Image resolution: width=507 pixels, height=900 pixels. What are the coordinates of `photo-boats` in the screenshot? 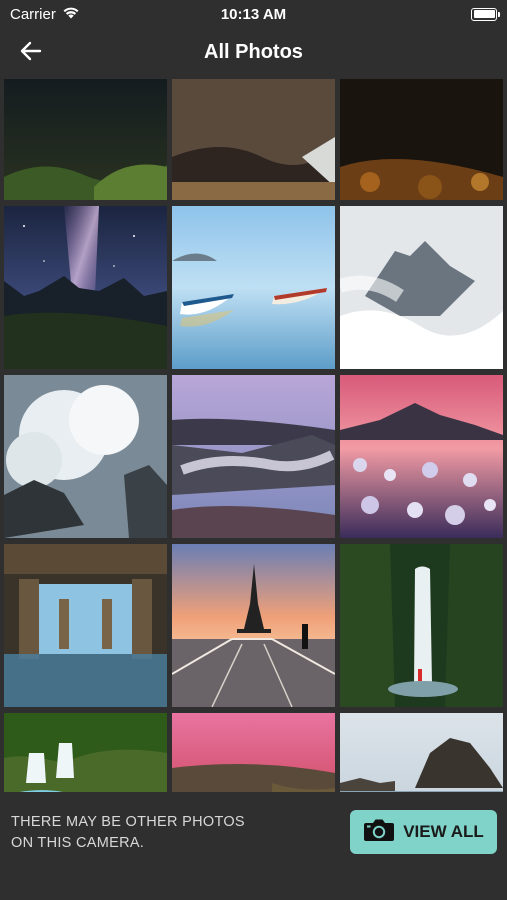 It's located at (253, 287).